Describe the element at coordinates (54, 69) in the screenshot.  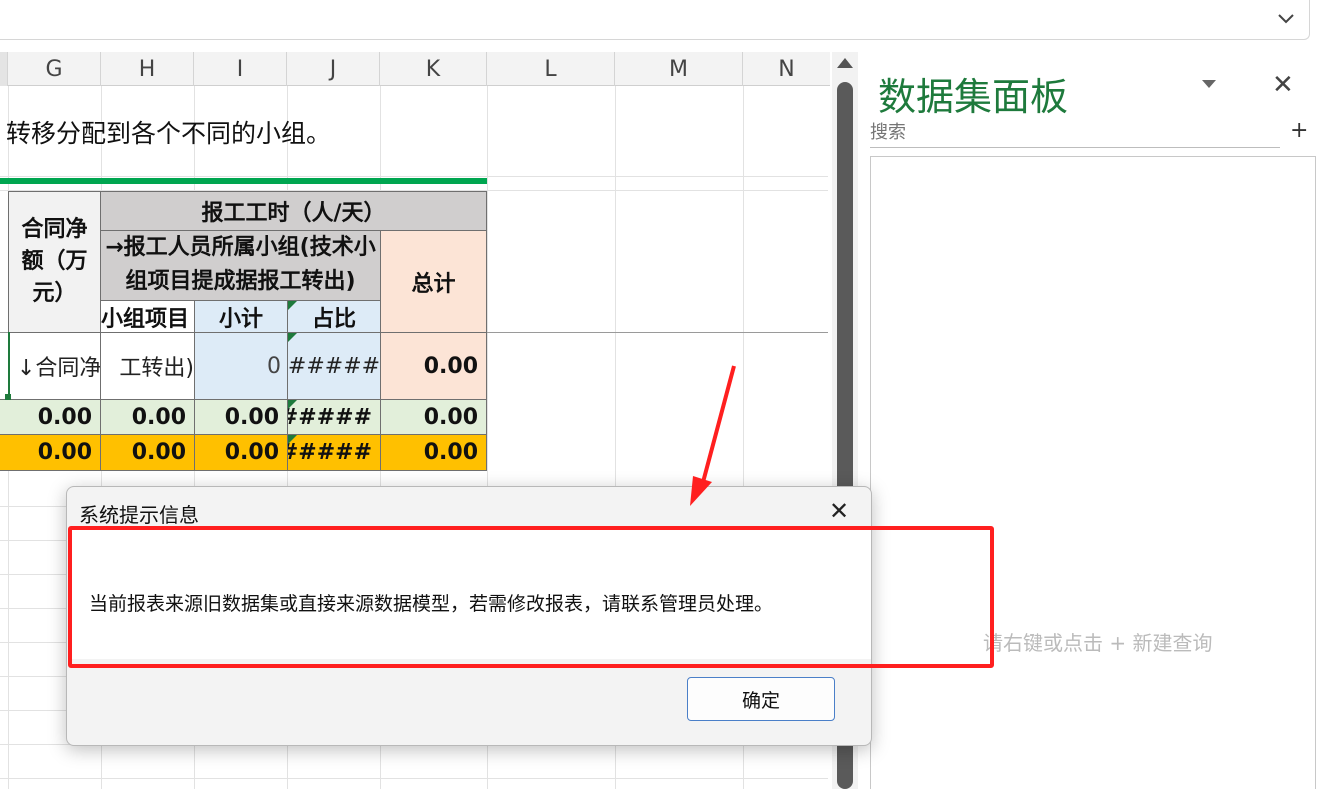
I see `column-header-g: G` at that location.